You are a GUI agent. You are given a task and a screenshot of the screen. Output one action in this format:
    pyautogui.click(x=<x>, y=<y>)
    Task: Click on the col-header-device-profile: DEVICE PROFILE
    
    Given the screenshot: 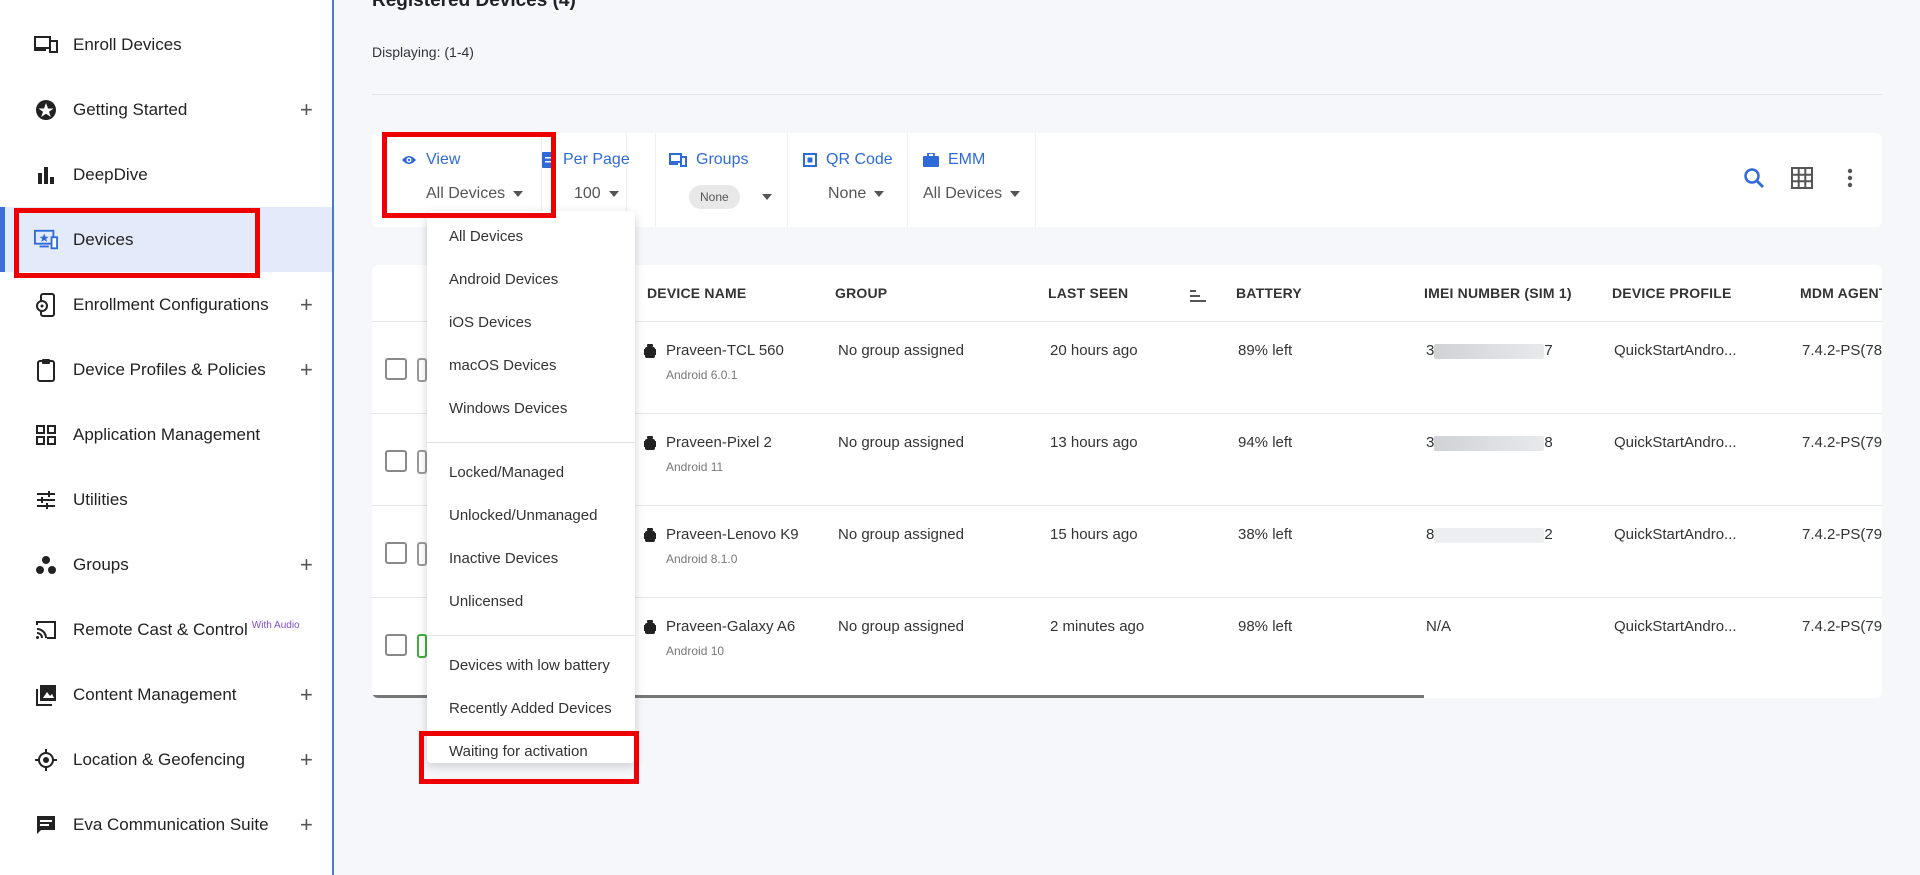 What is the action you would take?
    pyautogui.click(x=1671, y=293)
    